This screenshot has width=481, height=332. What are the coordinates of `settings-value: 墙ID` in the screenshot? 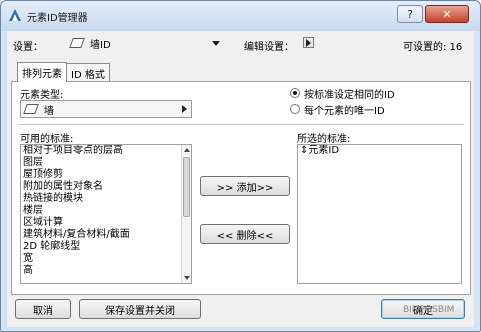 It's located at (100, 45).